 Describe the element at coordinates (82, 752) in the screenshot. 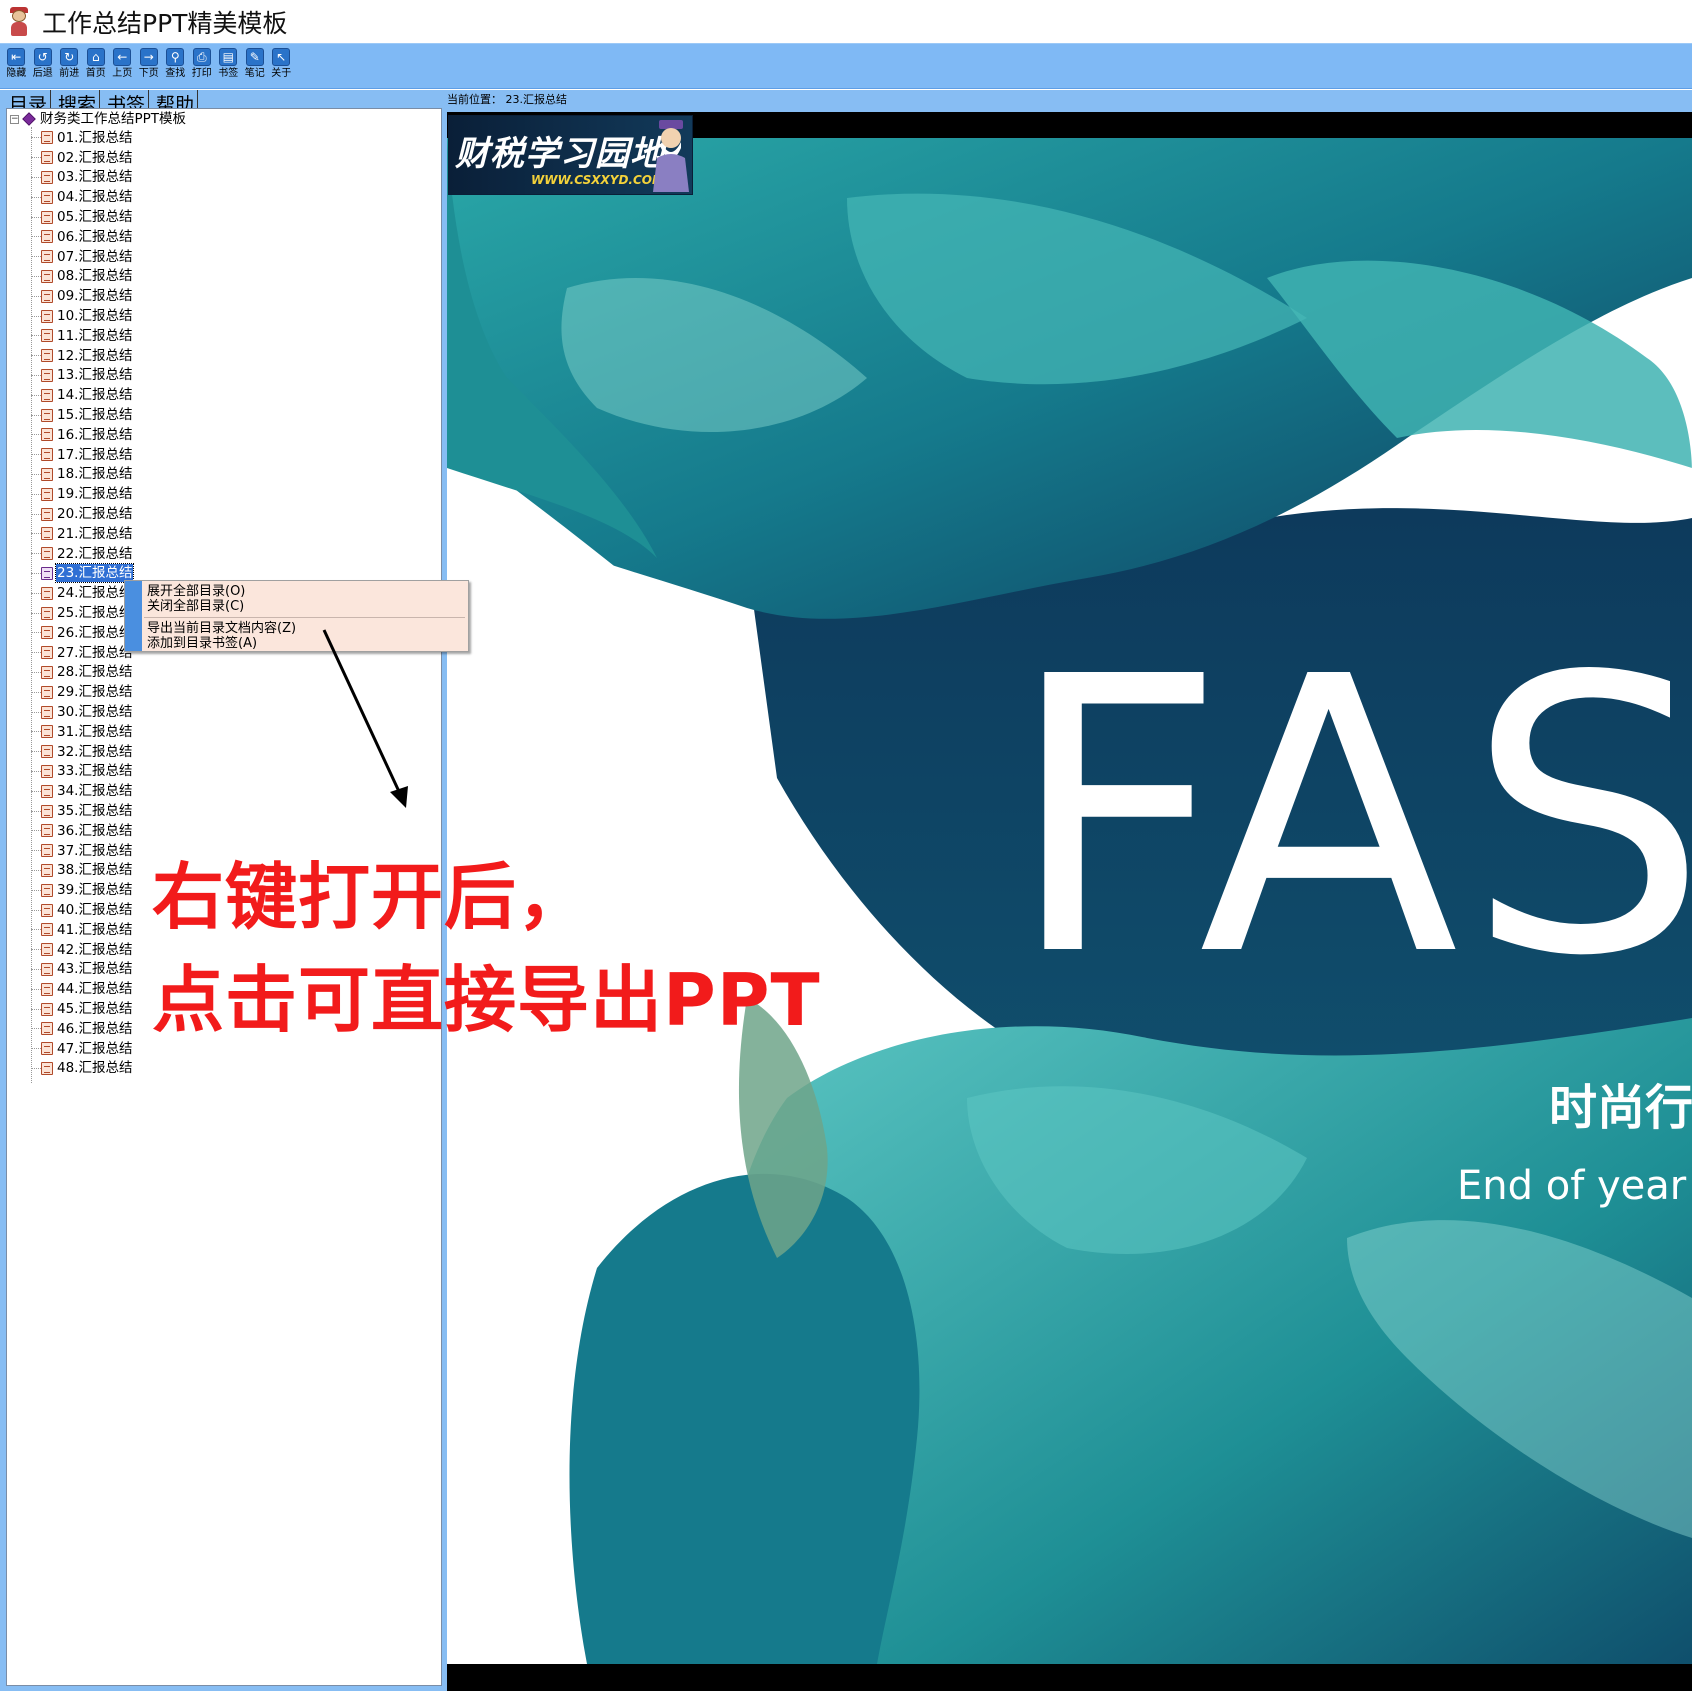

I see `tree-item: 32.汇报总结` at that location.